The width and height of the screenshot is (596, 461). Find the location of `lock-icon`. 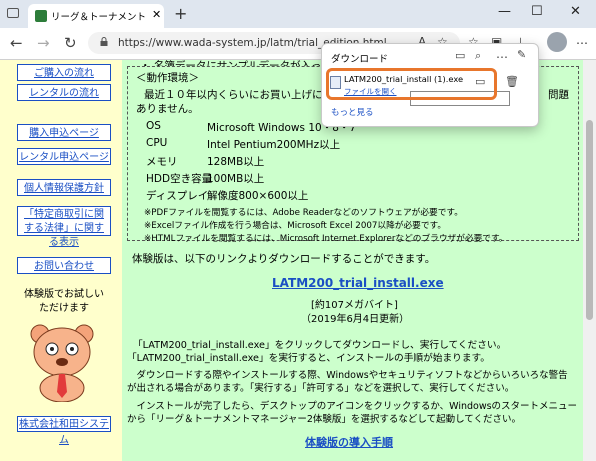

lock-icon is located at coordinates (104, 41).